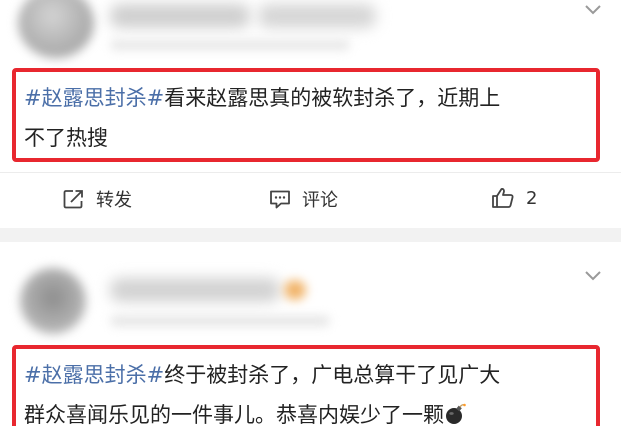  Describe the element at coordinates (332, 375) in the screenshot. I see `post-text-line: 终于被封杀了，广电总算干了见广大` at that location.